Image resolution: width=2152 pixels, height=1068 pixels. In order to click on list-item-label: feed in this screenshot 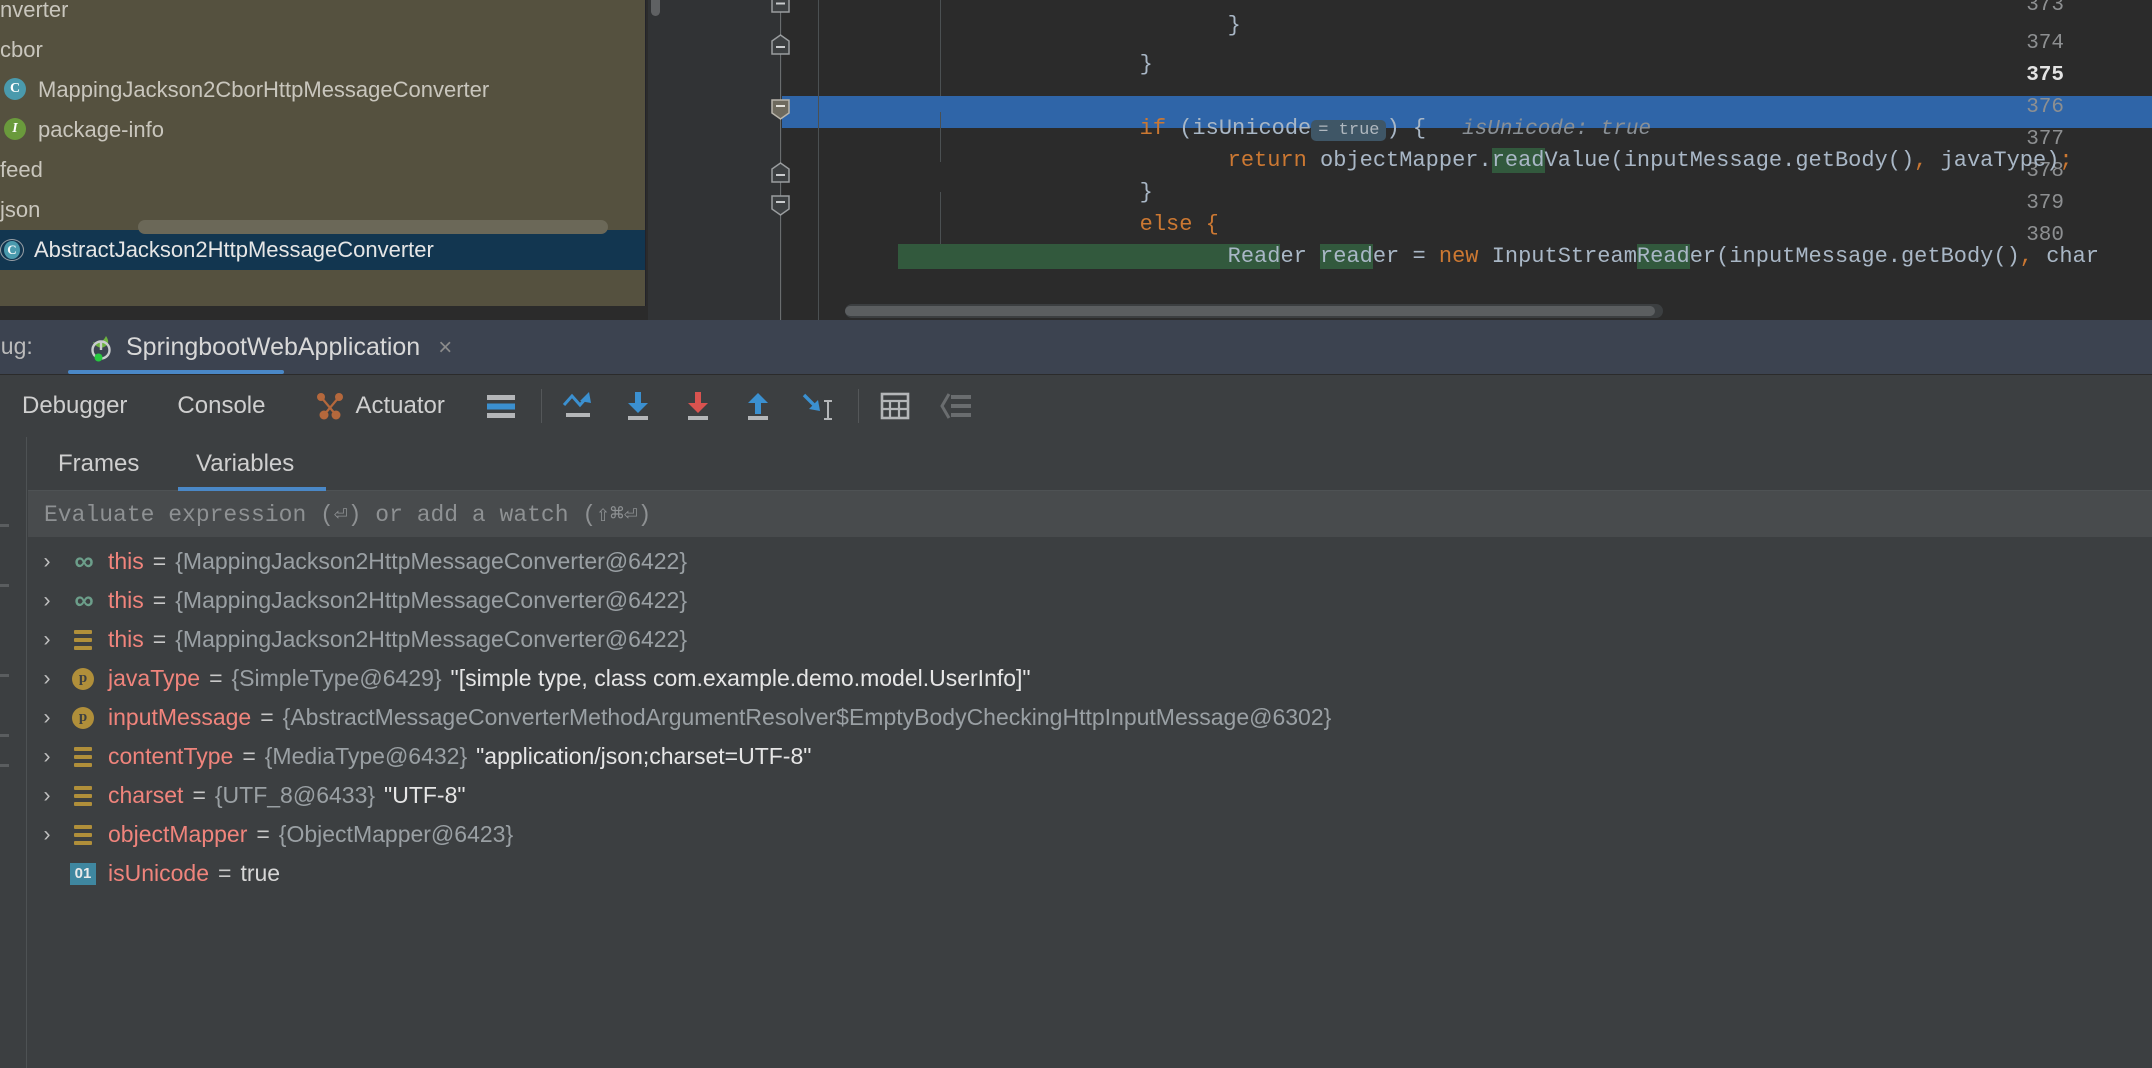, I will do `click(21, 169)`.